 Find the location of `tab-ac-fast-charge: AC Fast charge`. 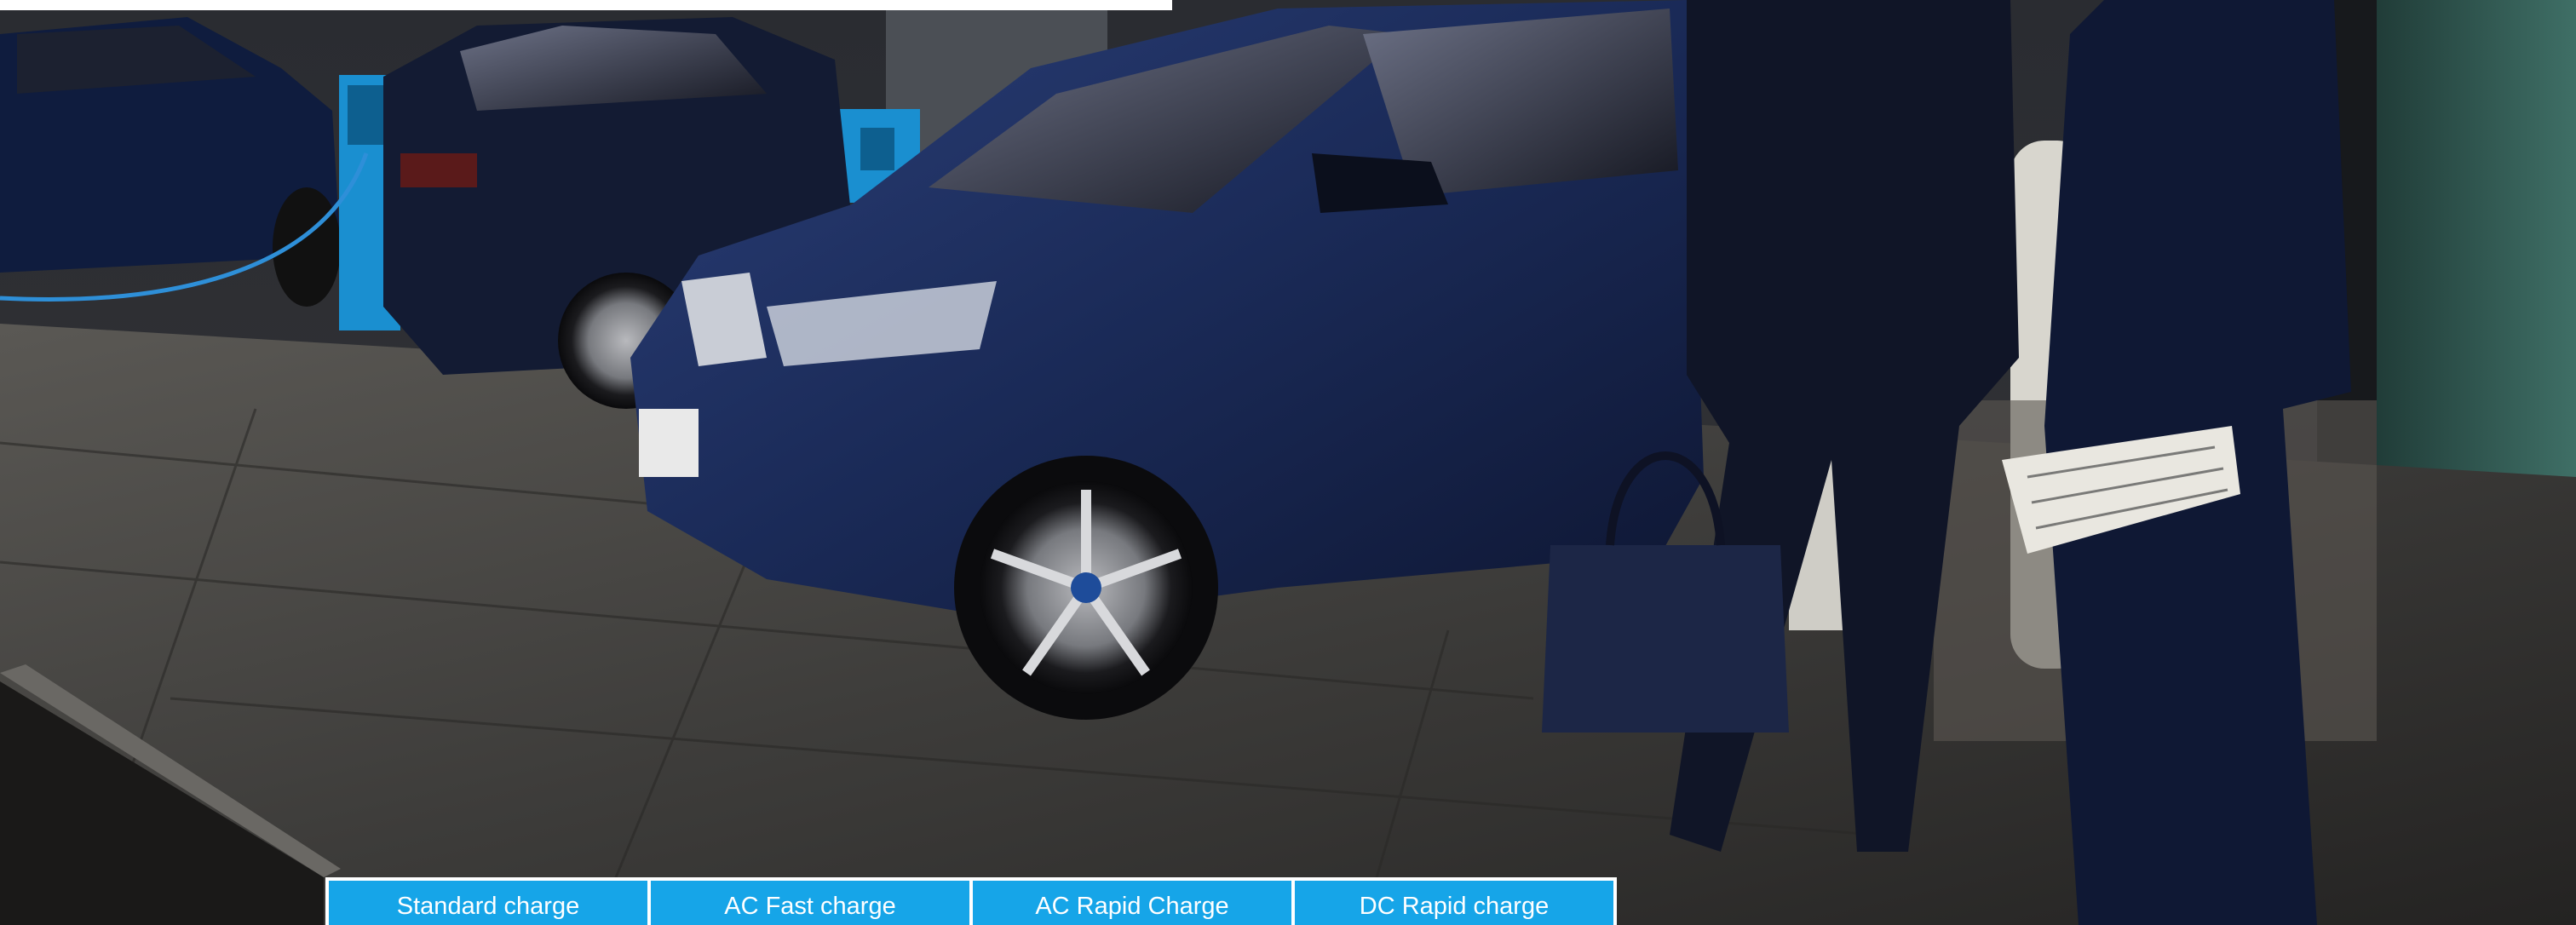

tab-ac-fast-charge: AC Fast charge is located at coordinates (810, 903).